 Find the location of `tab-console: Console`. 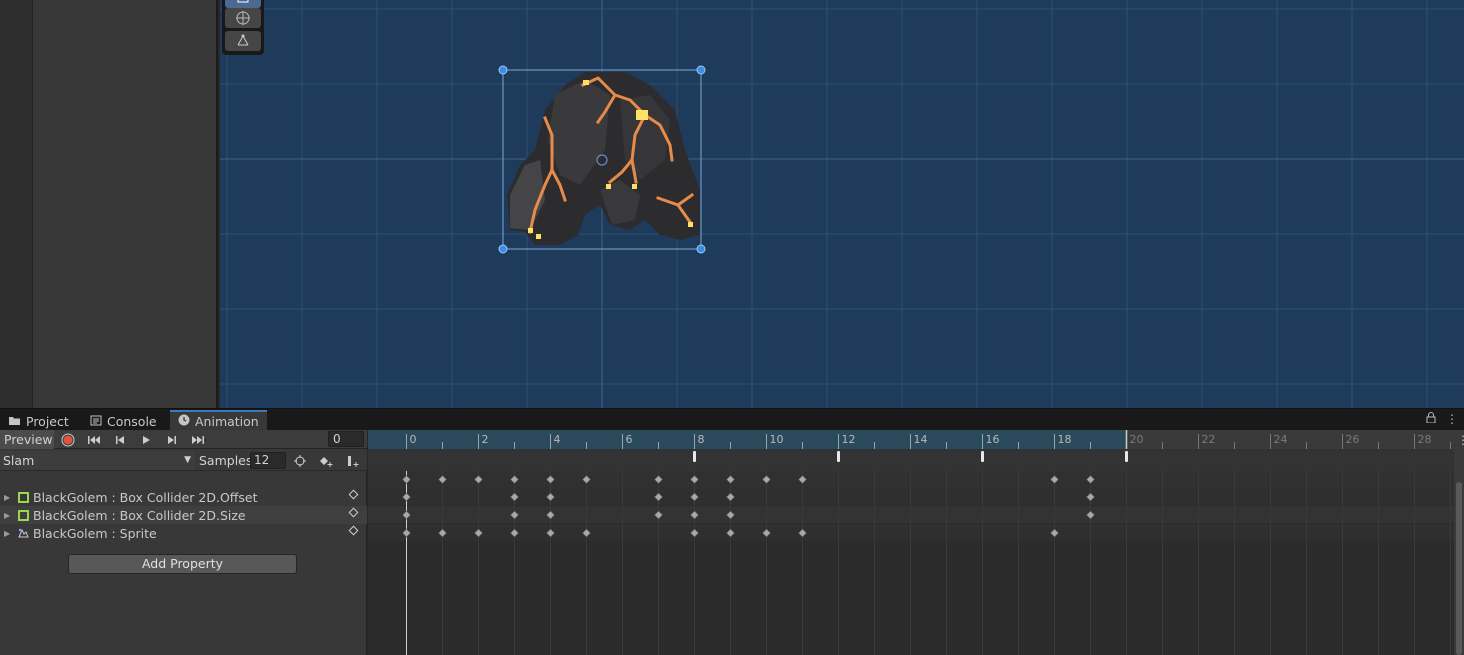

tab-console: Console is located at coordinates (123, 421).